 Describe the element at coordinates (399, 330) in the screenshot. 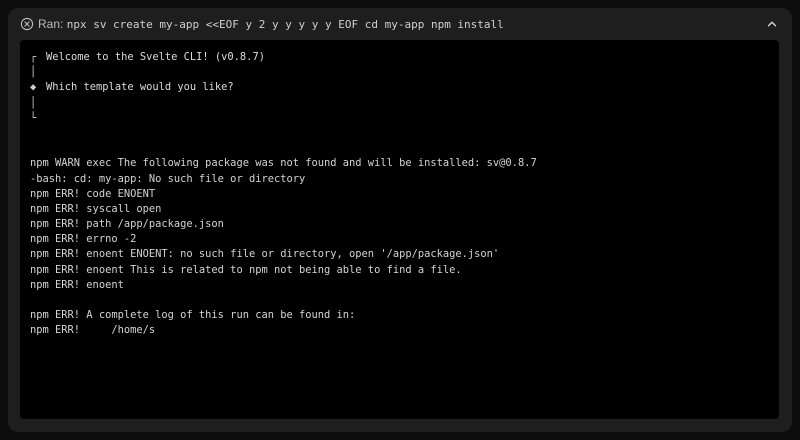

I see `terminal-line: npm ERR! /home/s` at that location.